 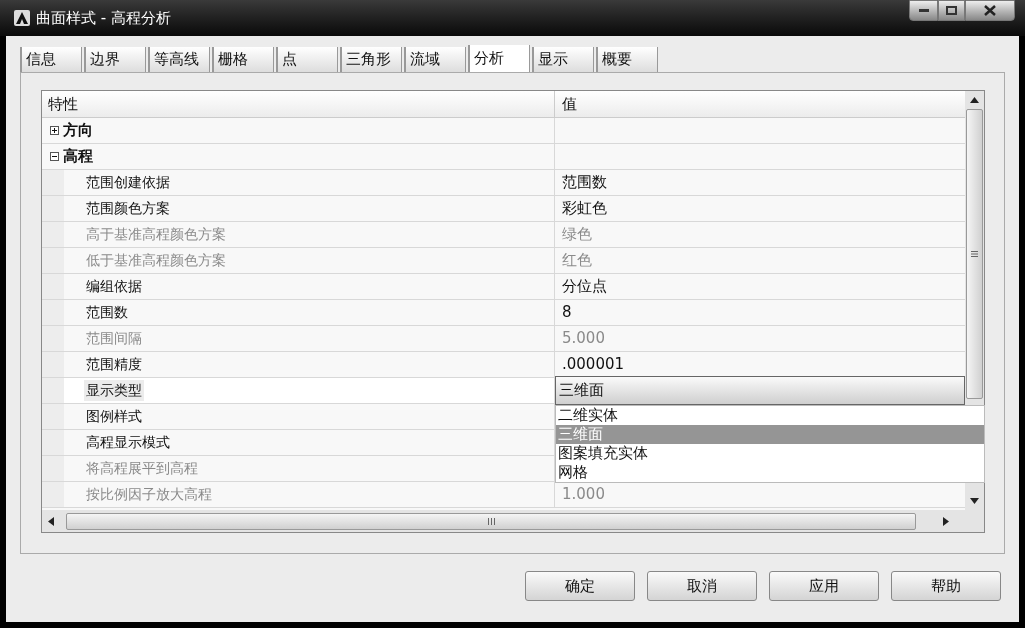 What do you see at coordinates (114, 364) in the screenshot?
I see `property-name: 范围精度` at bounding box center [114, 364].